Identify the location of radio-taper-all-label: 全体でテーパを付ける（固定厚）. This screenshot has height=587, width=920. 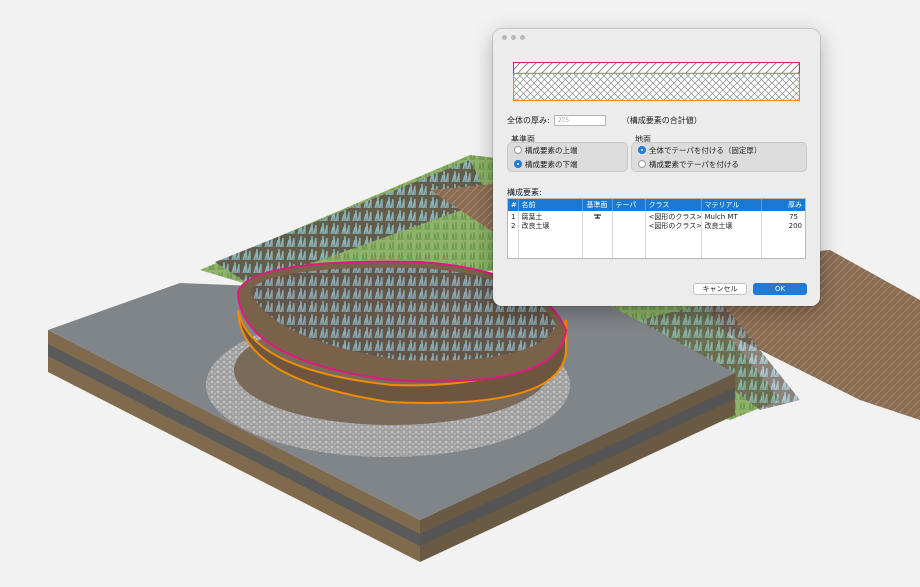
(705, 150).